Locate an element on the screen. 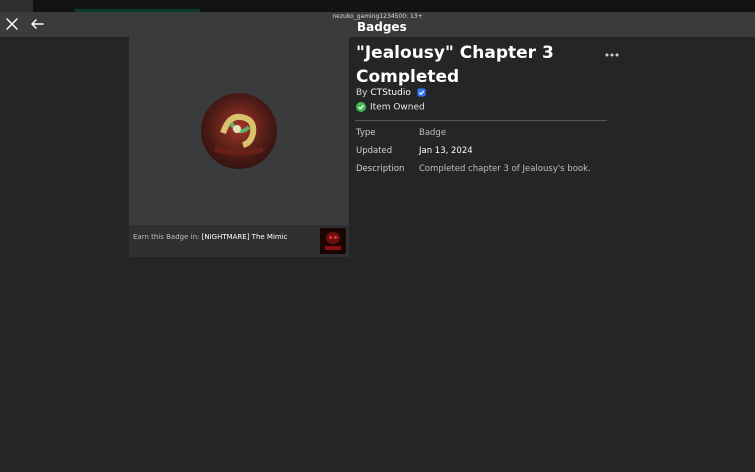  earn-game-link: [NIGHTMARE] The Mimic is located at coordinates (245, 237).